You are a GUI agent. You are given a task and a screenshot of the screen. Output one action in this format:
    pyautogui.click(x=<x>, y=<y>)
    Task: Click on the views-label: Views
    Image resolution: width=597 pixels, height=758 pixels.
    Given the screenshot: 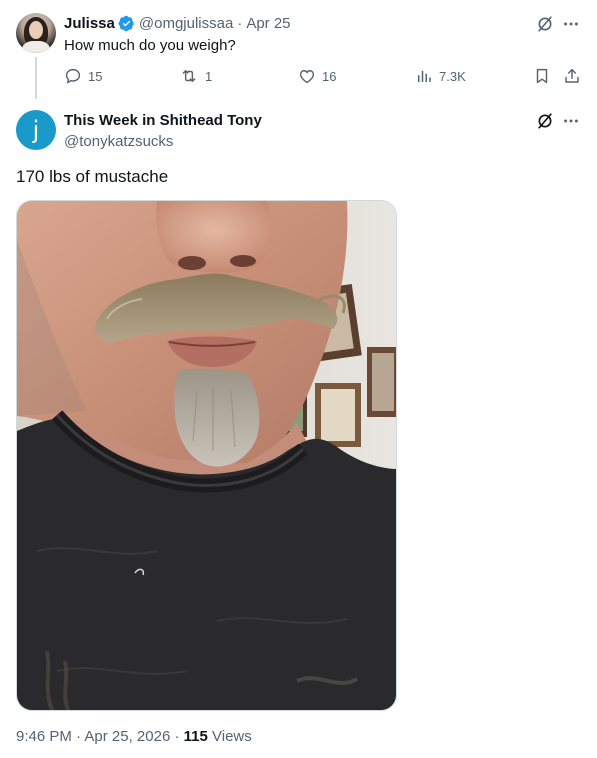 What is the action you would take?
    pyautogui.click(x=232, y=736)
    